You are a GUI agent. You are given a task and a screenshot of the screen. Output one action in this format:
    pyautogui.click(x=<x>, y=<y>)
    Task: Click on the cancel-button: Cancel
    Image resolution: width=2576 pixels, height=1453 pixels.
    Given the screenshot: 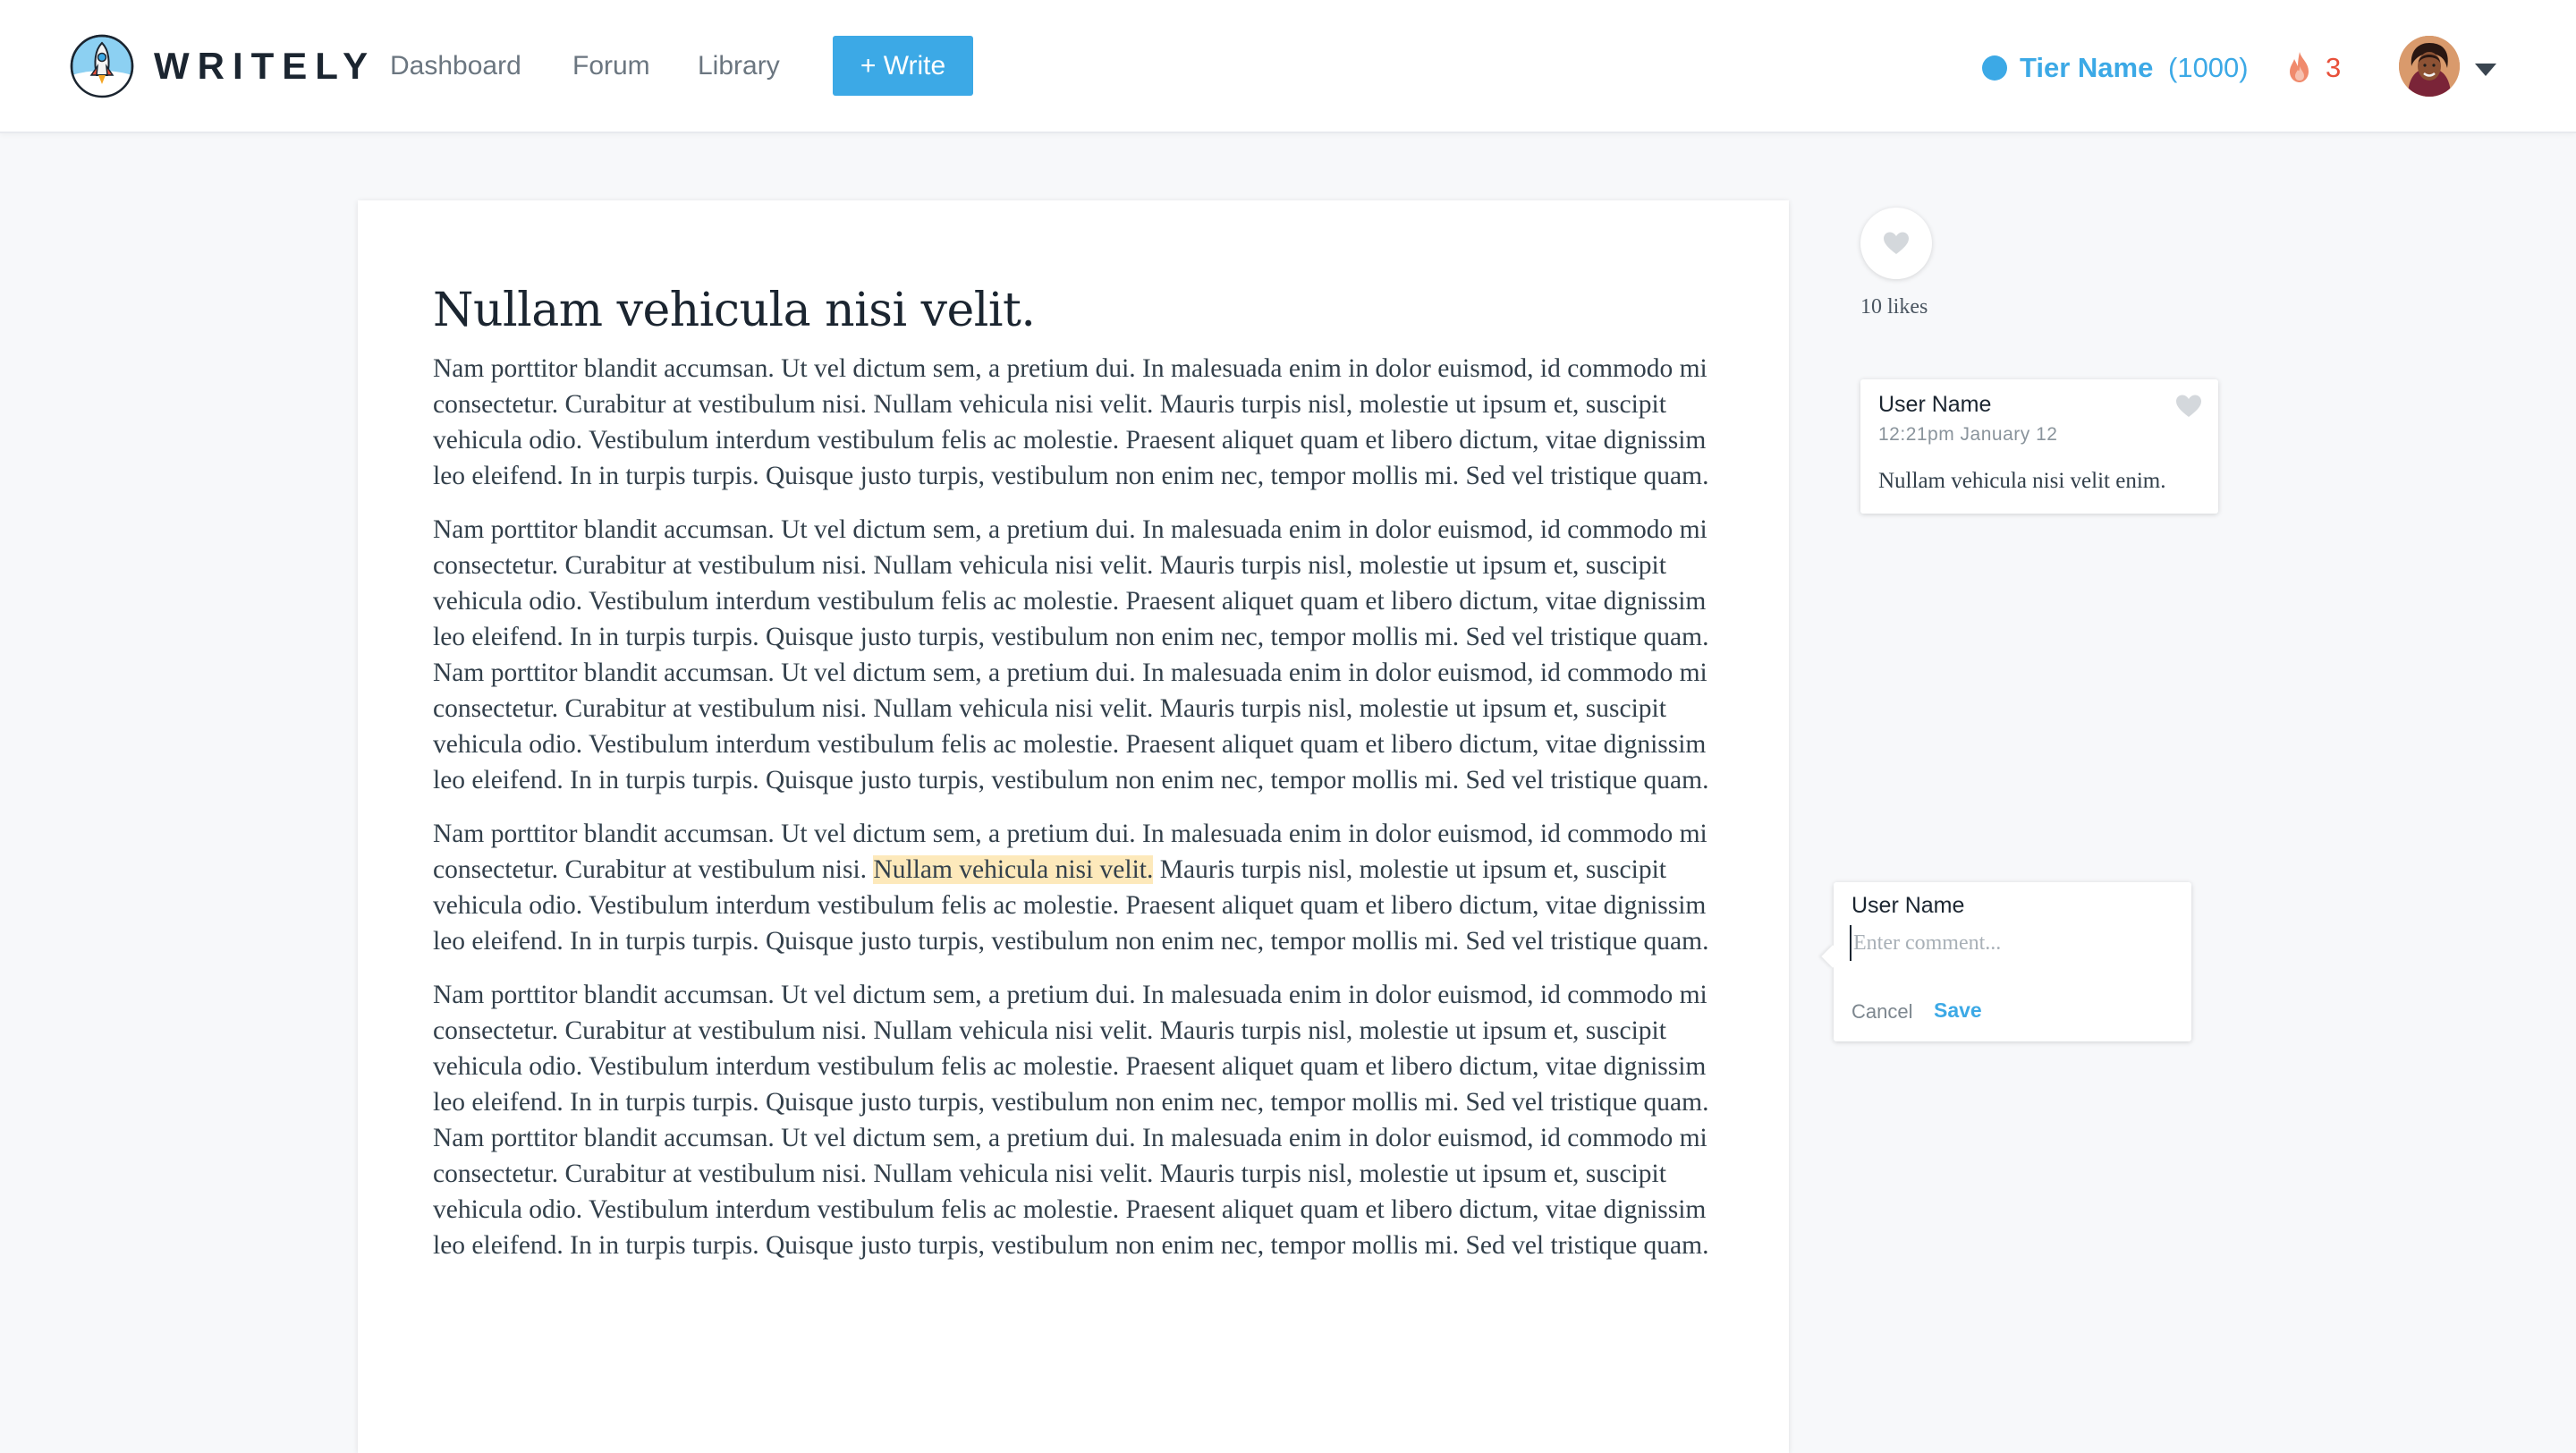 What is the action you would take?
    pyautogui.click(x=1882, y=1012)
    